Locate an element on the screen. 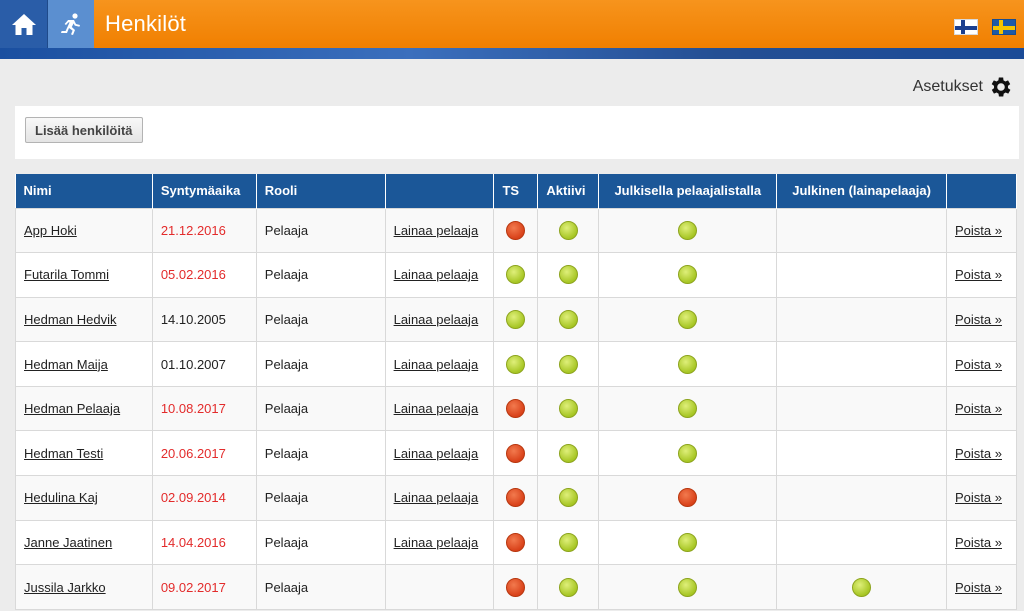 The height and width of the screenshot is (611, 1024). cell-name: Hedman Pelaaja is located at coordinates (84, 408).